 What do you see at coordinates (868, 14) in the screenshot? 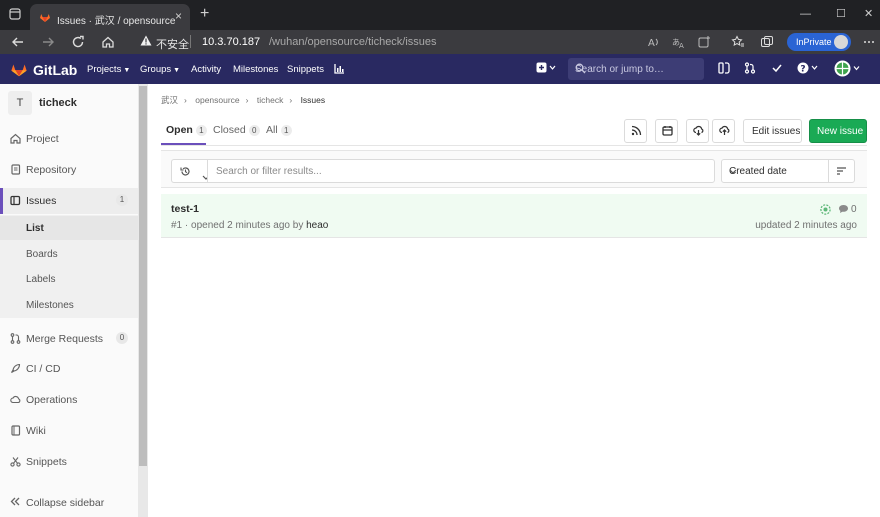
I see `window-close-icon: ✕` at bounding box center [868, 14].